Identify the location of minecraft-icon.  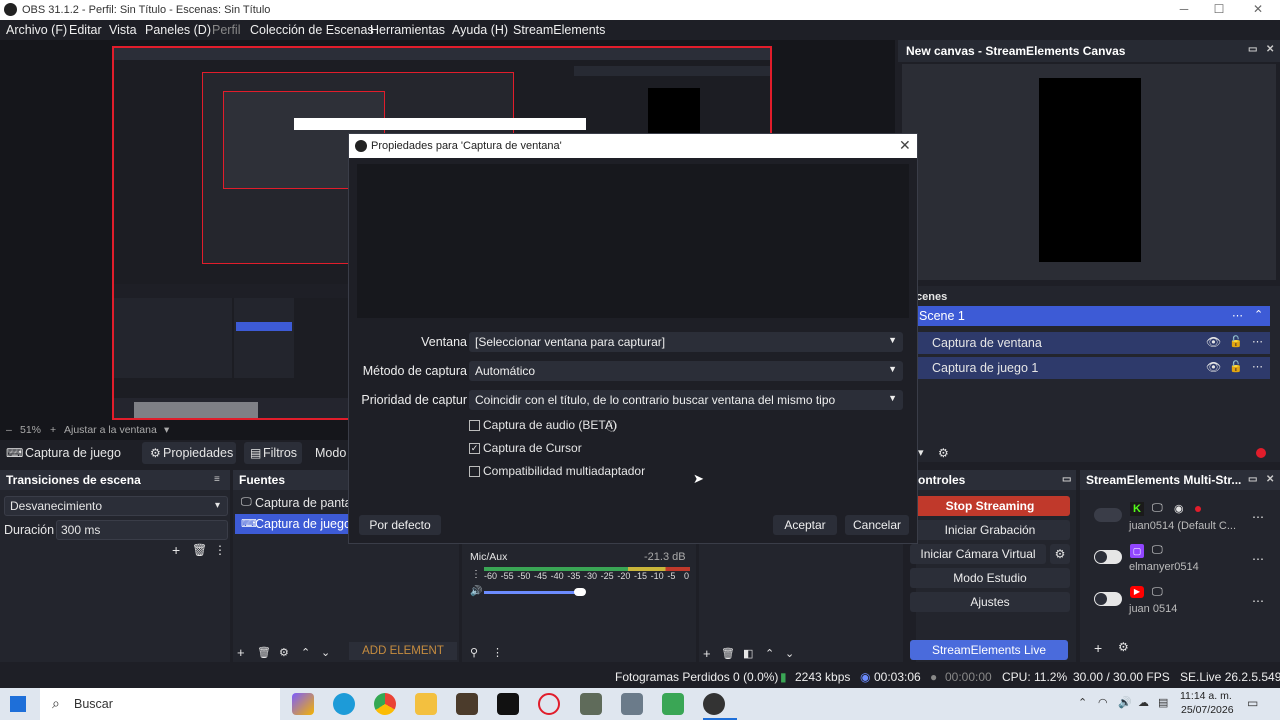
(673, 704).